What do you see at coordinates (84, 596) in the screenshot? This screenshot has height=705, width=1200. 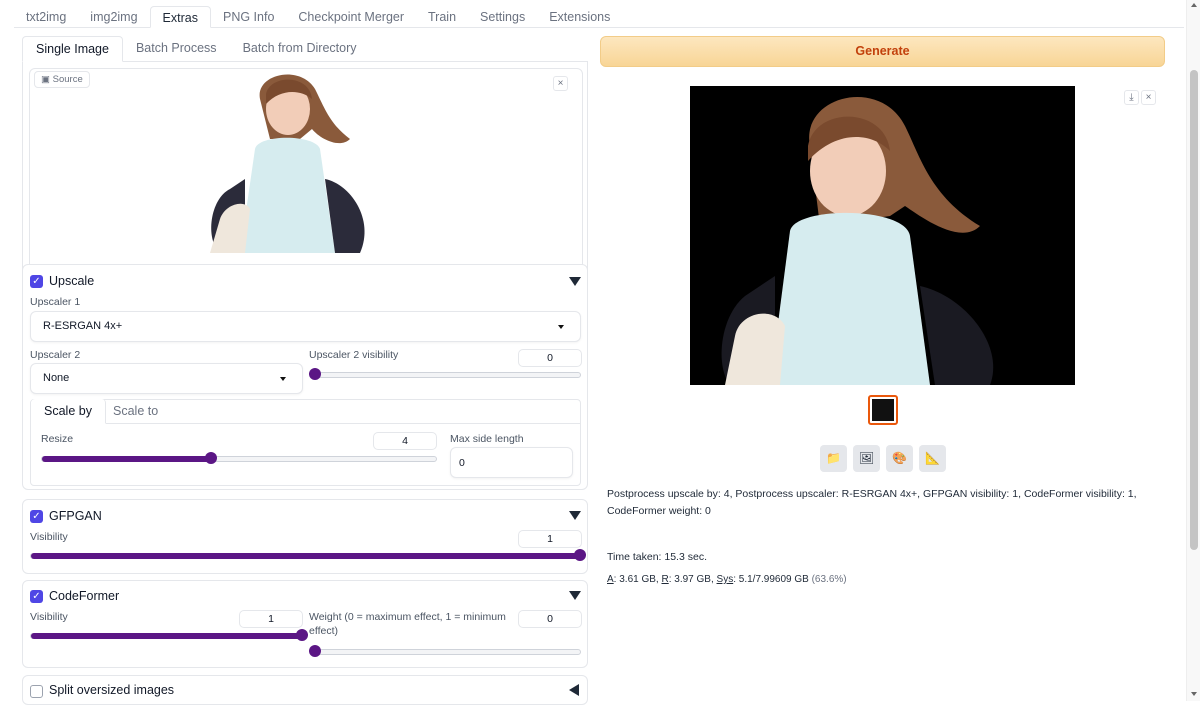 I see `codeformer-title: CodeFormer` at bounding box center [84, 596].